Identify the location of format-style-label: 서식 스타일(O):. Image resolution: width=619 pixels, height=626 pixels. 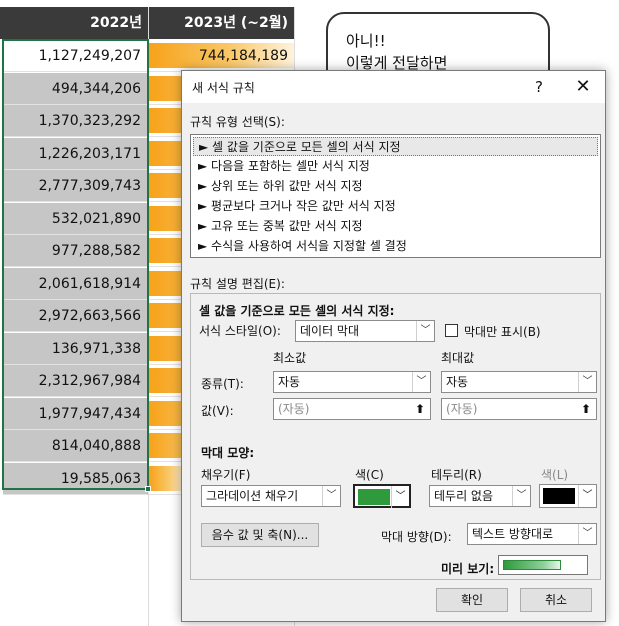
(240, 331).